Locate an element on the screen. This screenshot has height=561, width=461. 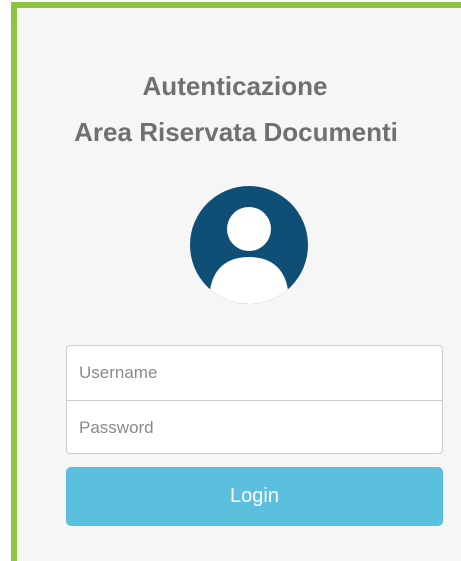
user-avatar-icon is located at coordinates (249, 245).